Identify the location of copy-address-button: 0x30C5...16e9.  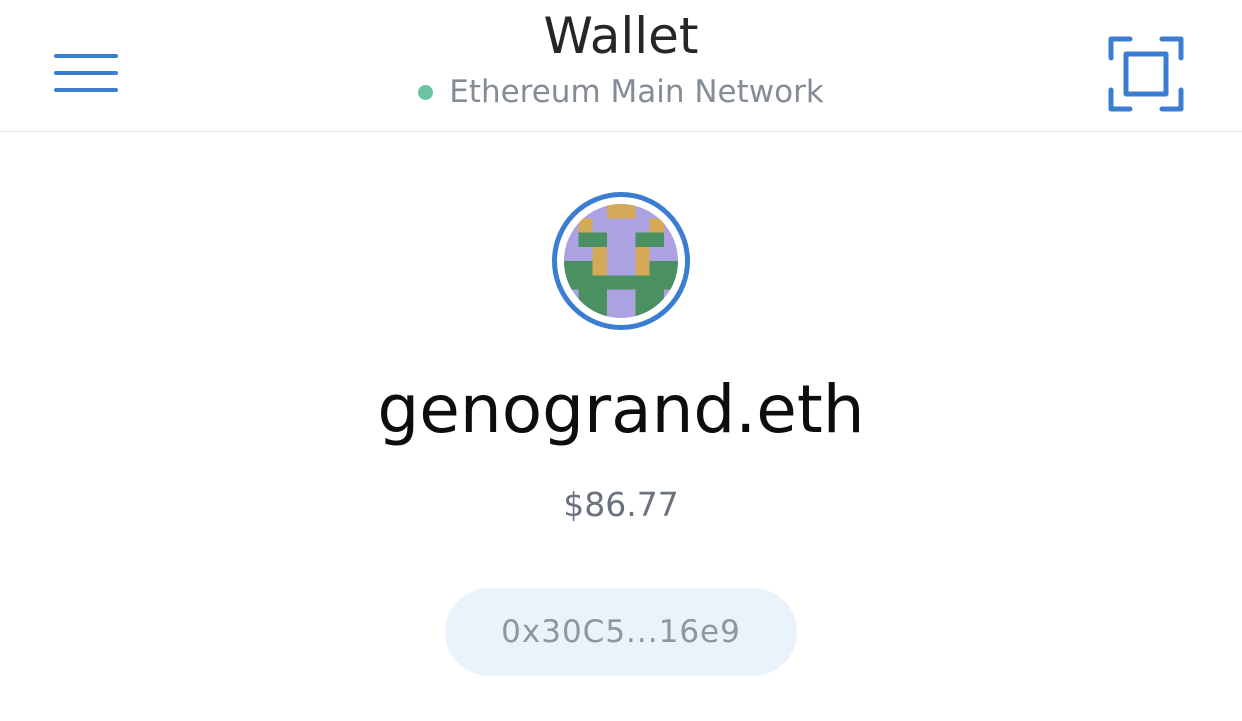
(621, 632).